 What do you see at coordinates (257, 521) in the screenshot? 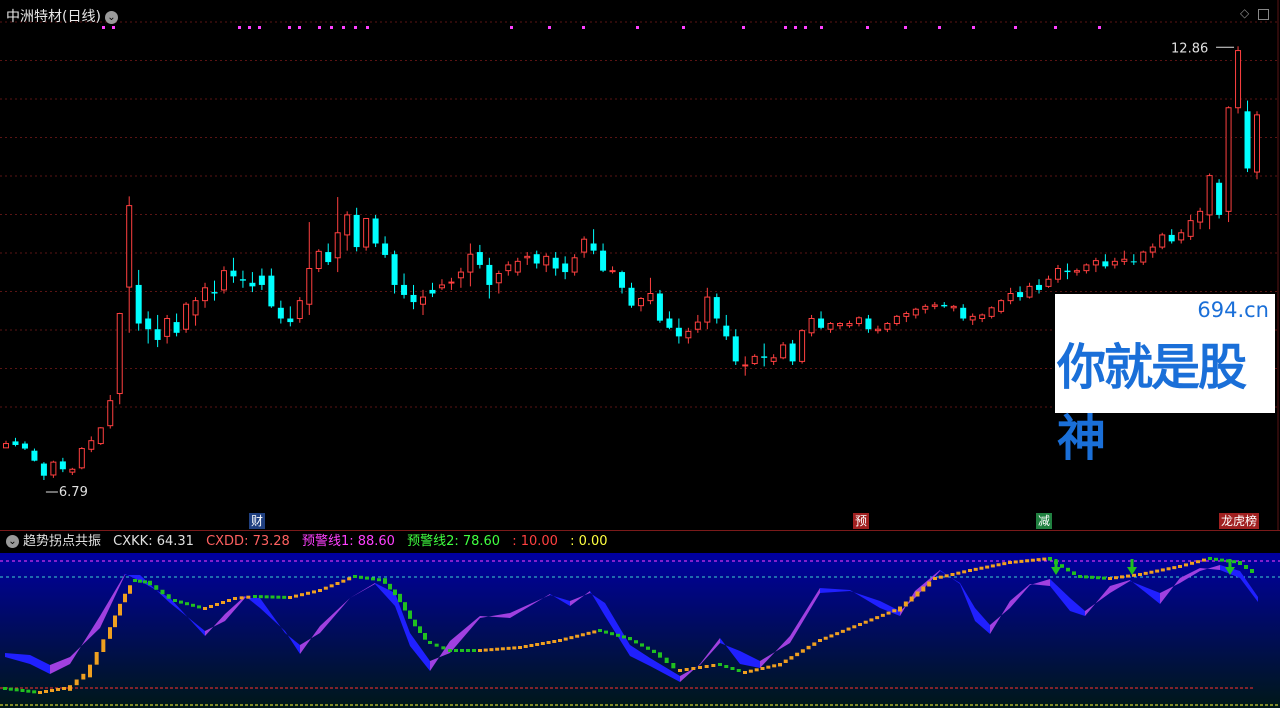
I see `event-tag-finance: 财` at bounding box center [257, 521].